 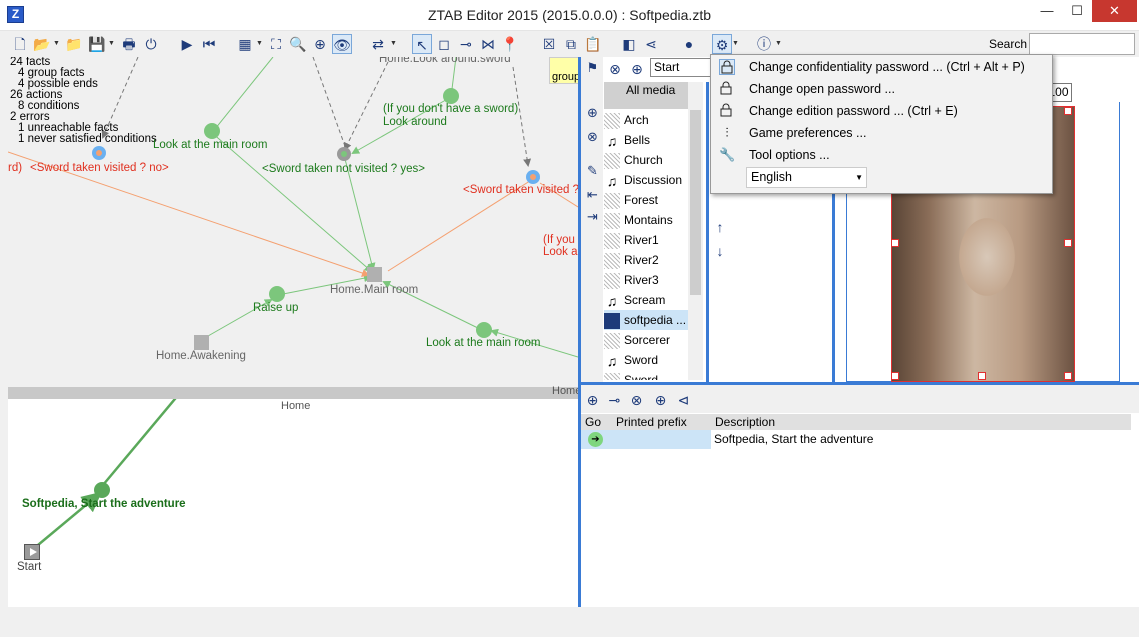 I want to click on horizontal-splitter, so click(x=860, y=383).